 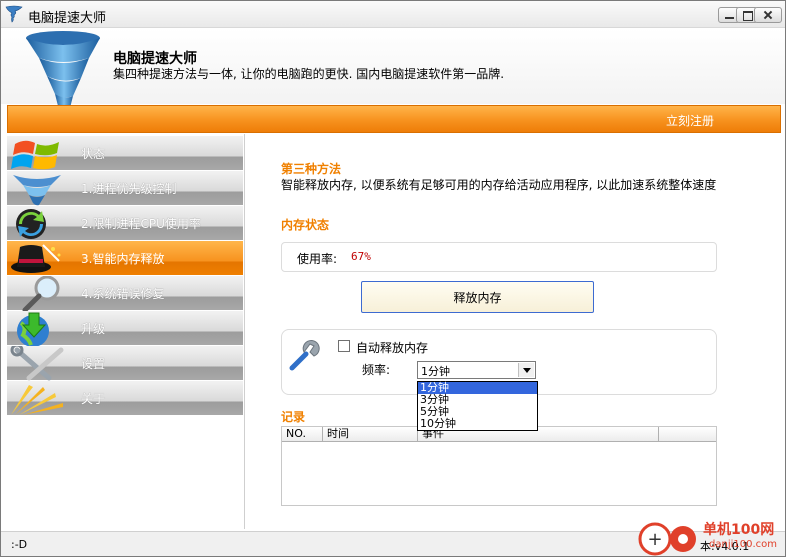 What do you see at coordinates (394, 119) in the screenshot?
I see `top-orange-bar: 立刻注册` at bounding box center [394, 119].